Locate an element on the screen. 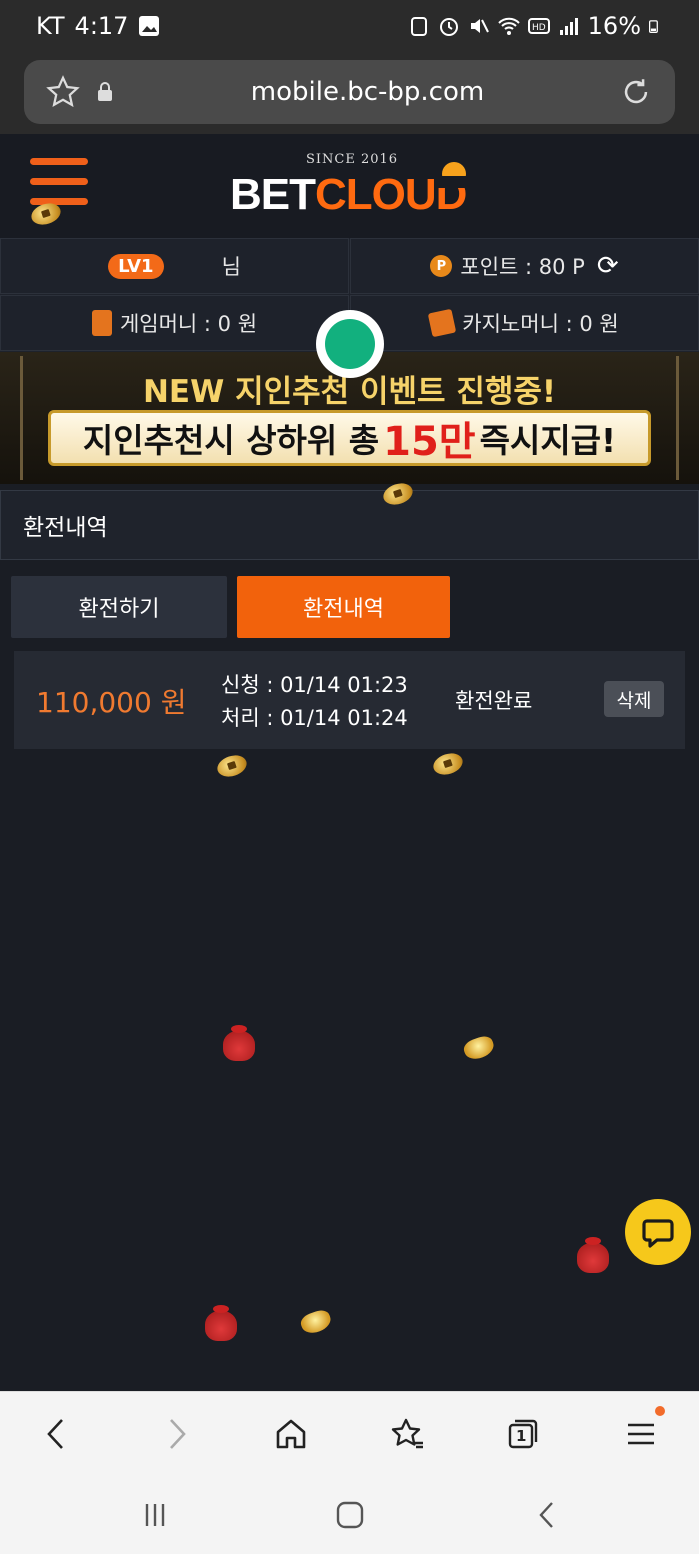 The image size is (699, 1554). points-value: 포인트 : 80 P is located at coordinates (522, 267).